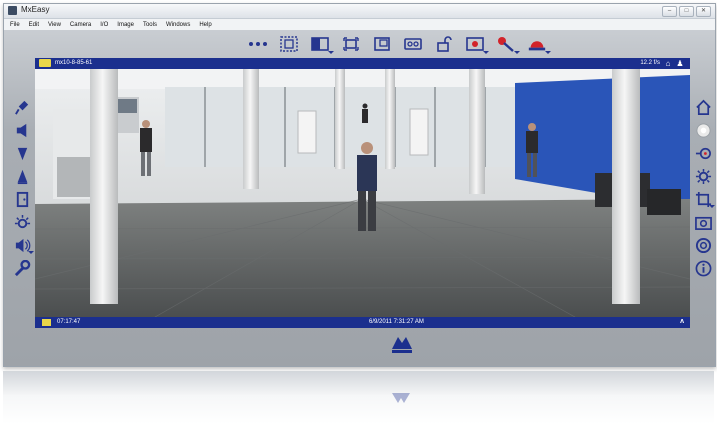 Image resolution: width=717 pixels, height=424 pixels. I want to click on alarm-sound-icon, so click(23, 245).